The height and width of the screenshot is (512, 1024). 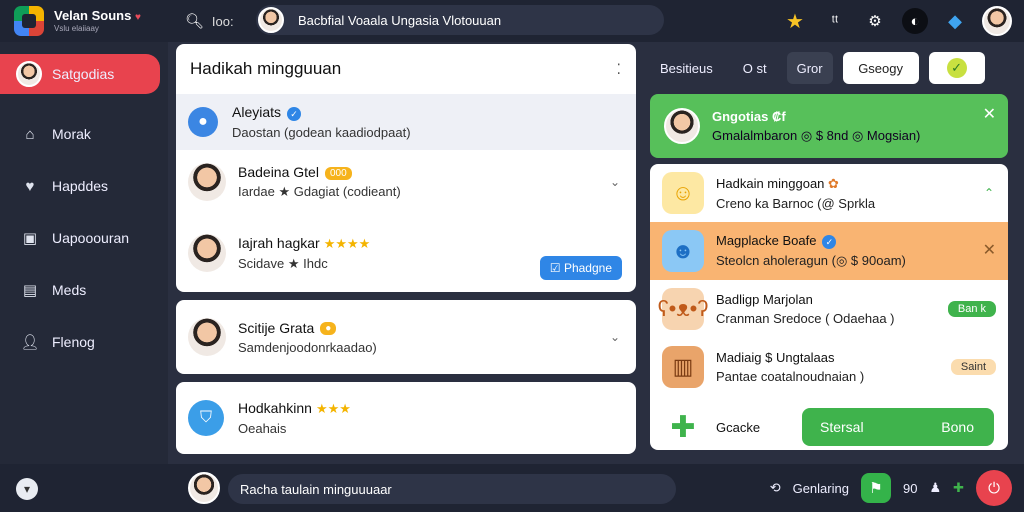 I want to click on sidebar-item-flenog: 👤︎ Flenog, so click(x=84, y=342).